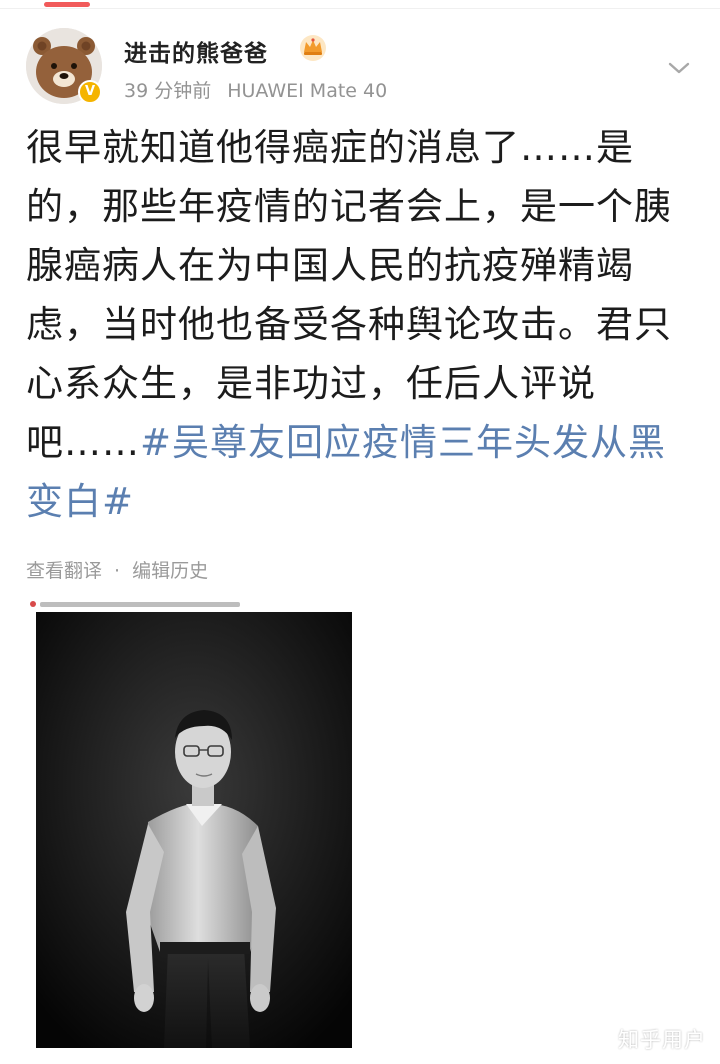  I want to click on watermark: 知乎用户, so click(662, 1040).